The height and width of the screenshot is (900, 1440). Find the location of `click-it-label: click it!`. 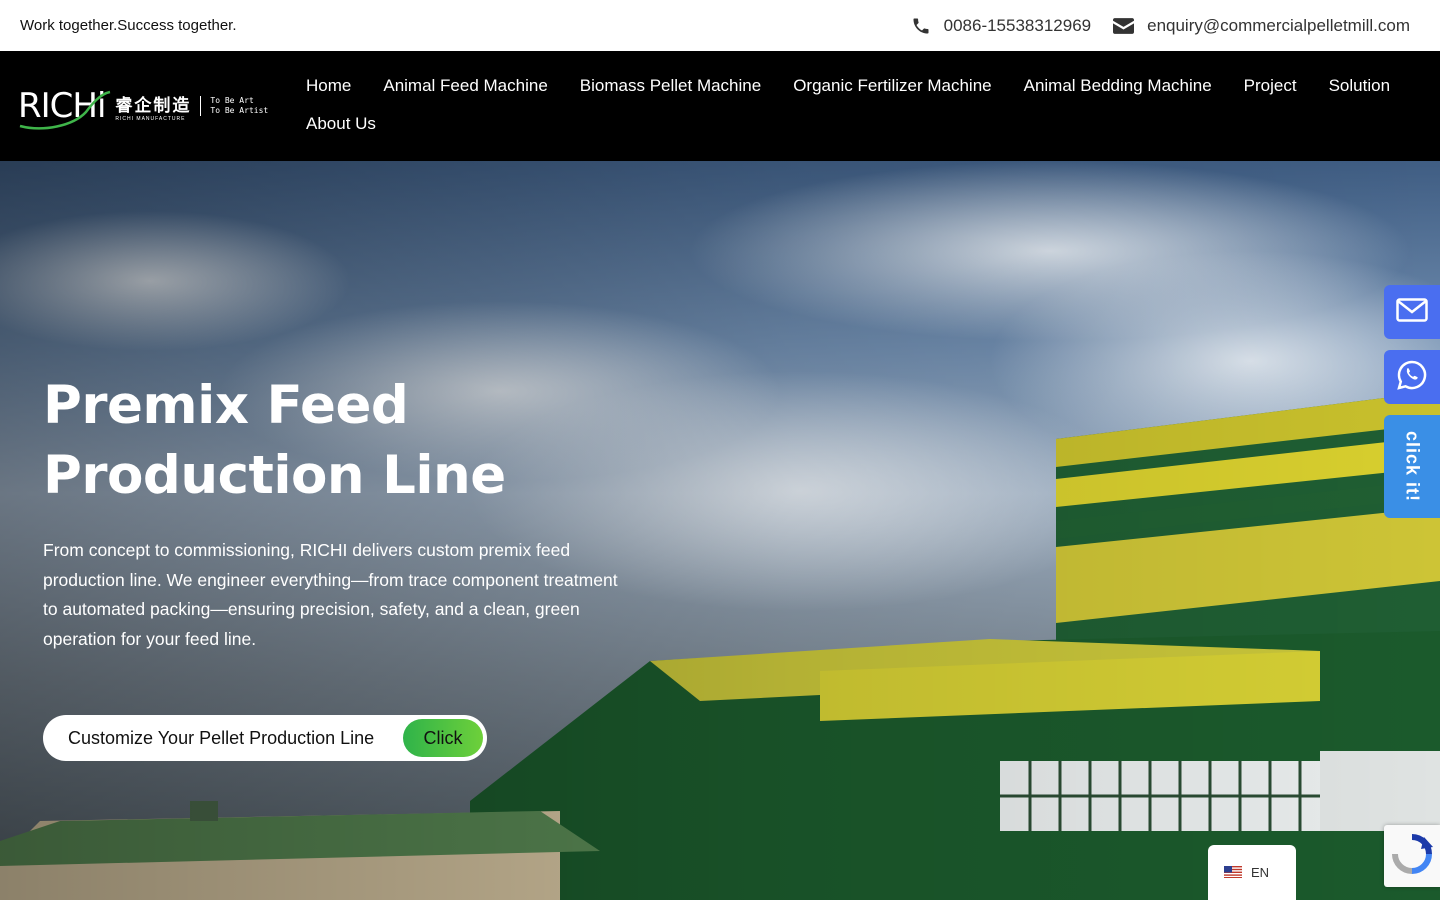

click-it-label: click it! is located at coordinates (1412, 466).